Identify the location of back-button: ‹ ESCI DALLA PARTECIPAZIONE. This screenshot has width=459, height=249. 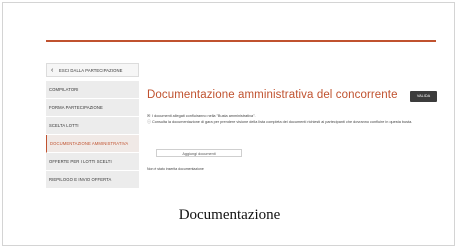
(92, 70).